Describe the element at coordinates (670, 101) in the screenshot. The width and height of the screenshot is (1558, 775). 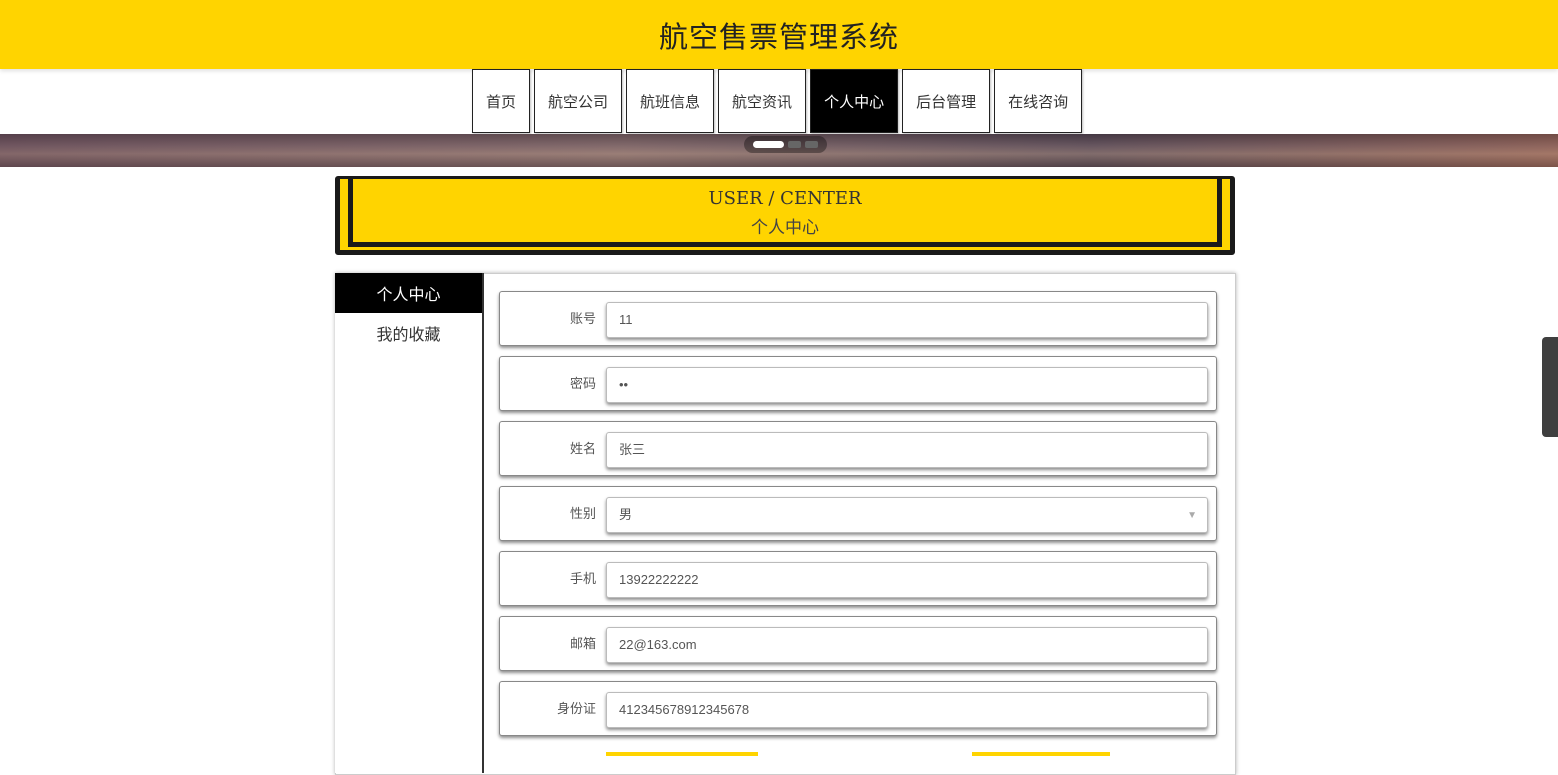
I see `nav-item-flights: 航班信息` at that location.